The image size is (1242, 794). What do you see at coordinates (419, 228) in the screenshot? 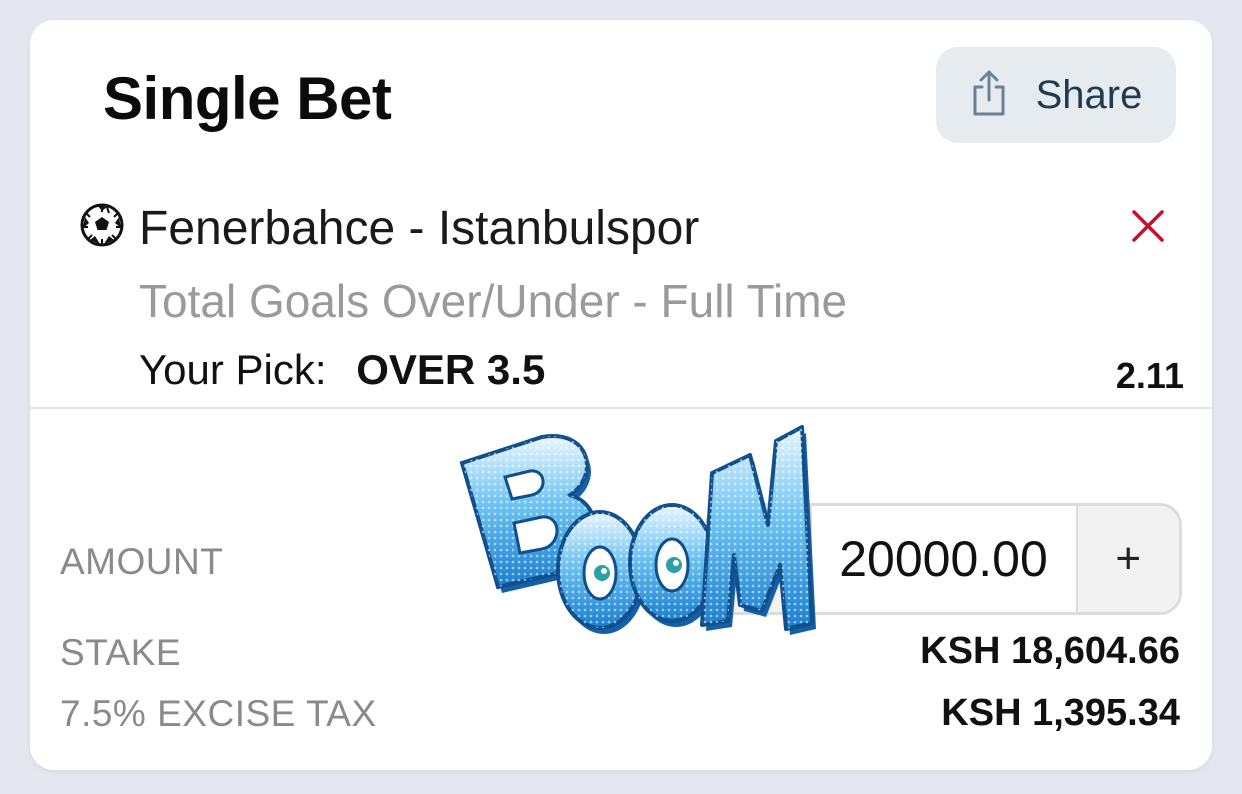
I see `match-name: Fenerbahce - Istanbulspor` at bounding box center [419, 228].